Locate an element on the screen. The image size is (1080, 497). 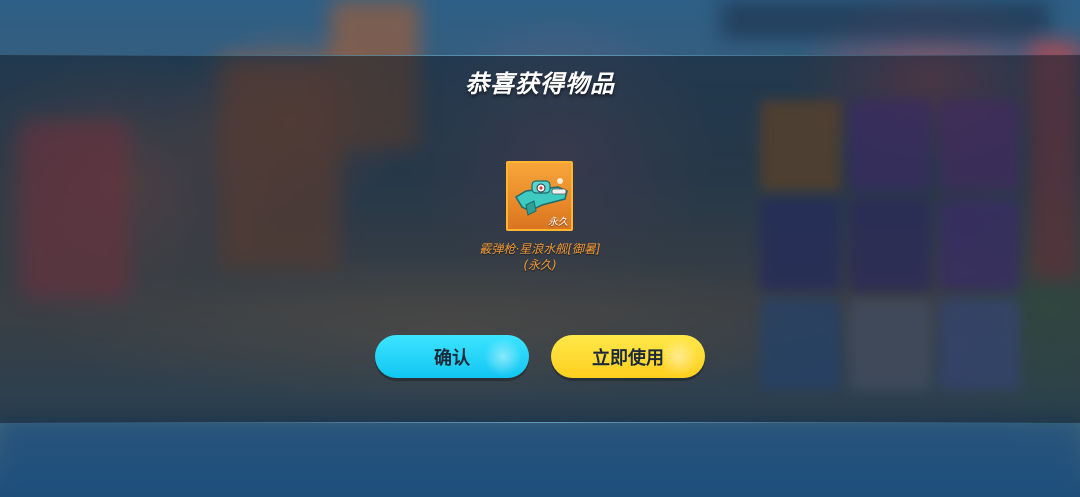
reward-item-name-line: 霰弹枪·星浪水舰[御暑] is located at coordinates (540, 249).